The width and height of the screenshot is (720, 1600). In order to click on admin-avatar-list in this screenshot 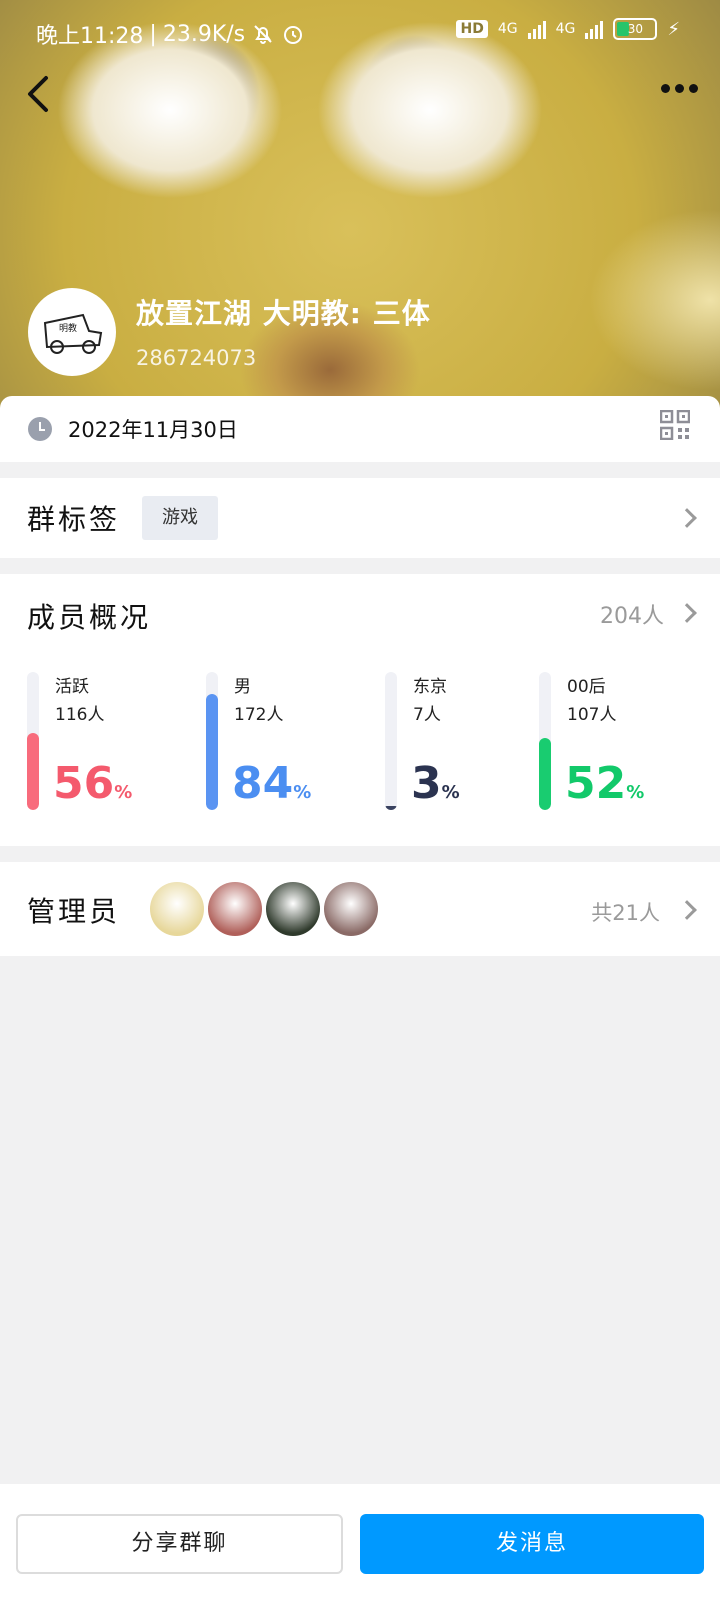, I will do `click(264, 909)`.